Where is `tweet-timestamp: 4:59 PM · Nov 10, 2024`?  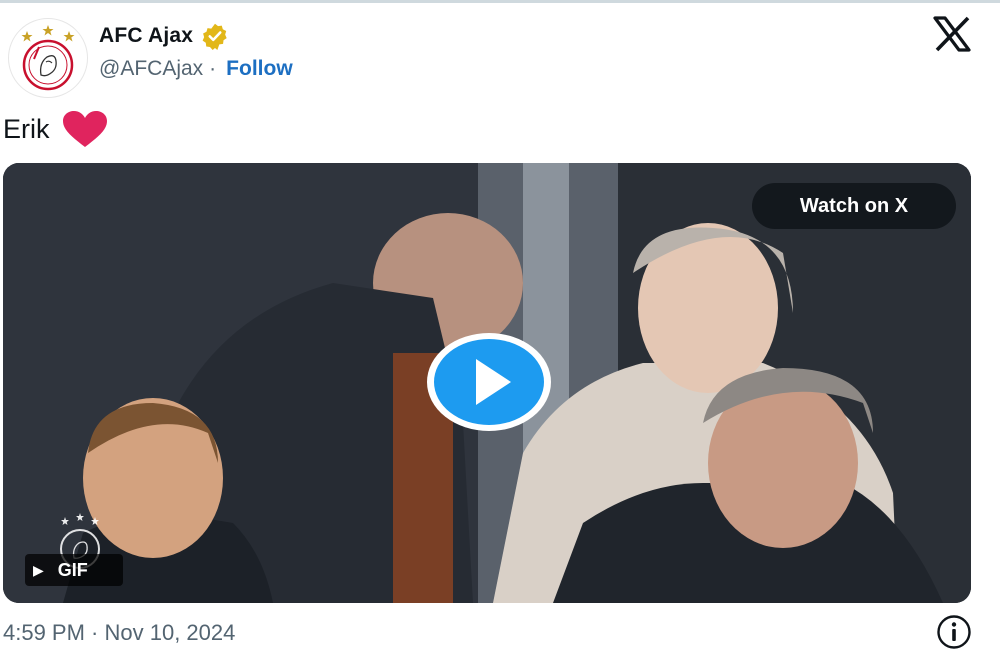
tweet-timestamp: 4:59 PM · Nov 10, 2024 is located at coordinates (119, 633).